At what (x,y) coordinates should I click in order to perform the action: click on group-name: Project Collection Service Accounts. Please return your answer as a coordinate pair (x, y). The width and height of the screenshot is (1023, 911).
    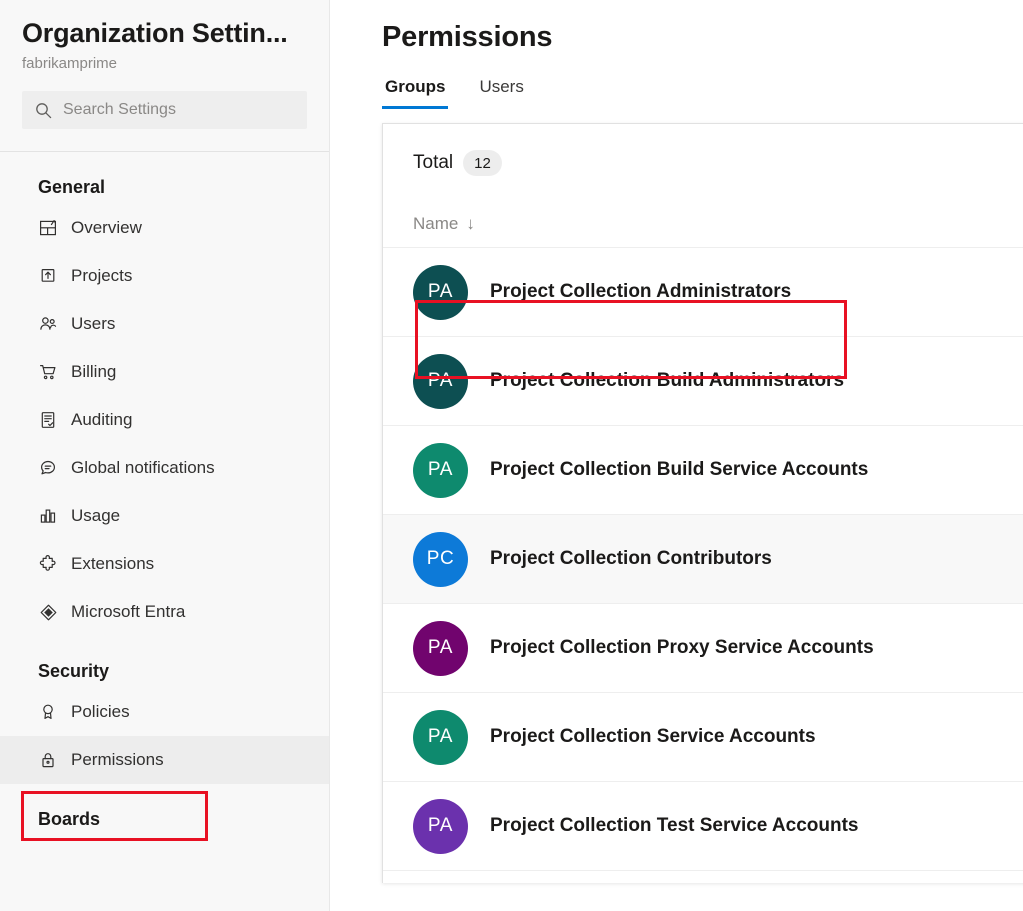
    Looking at the image, I should click on (653, 737).